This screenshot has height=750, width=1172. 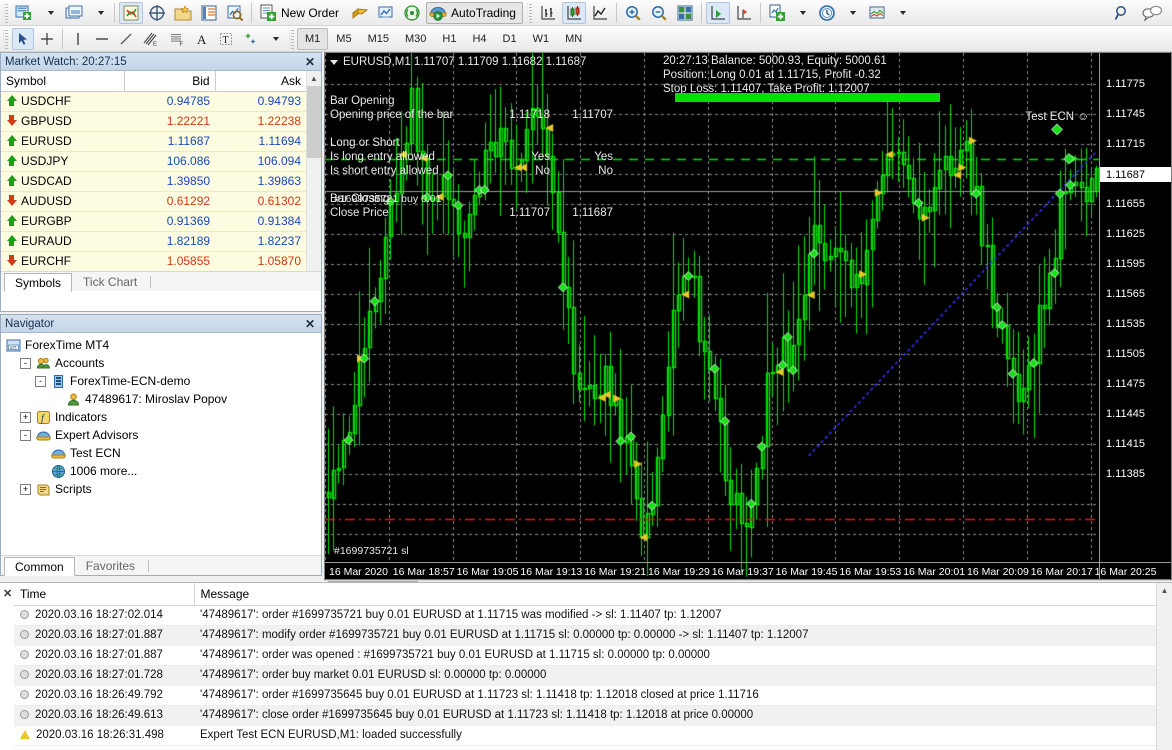 I want to click on mql5-icon-button, so click(x=360, y=13).